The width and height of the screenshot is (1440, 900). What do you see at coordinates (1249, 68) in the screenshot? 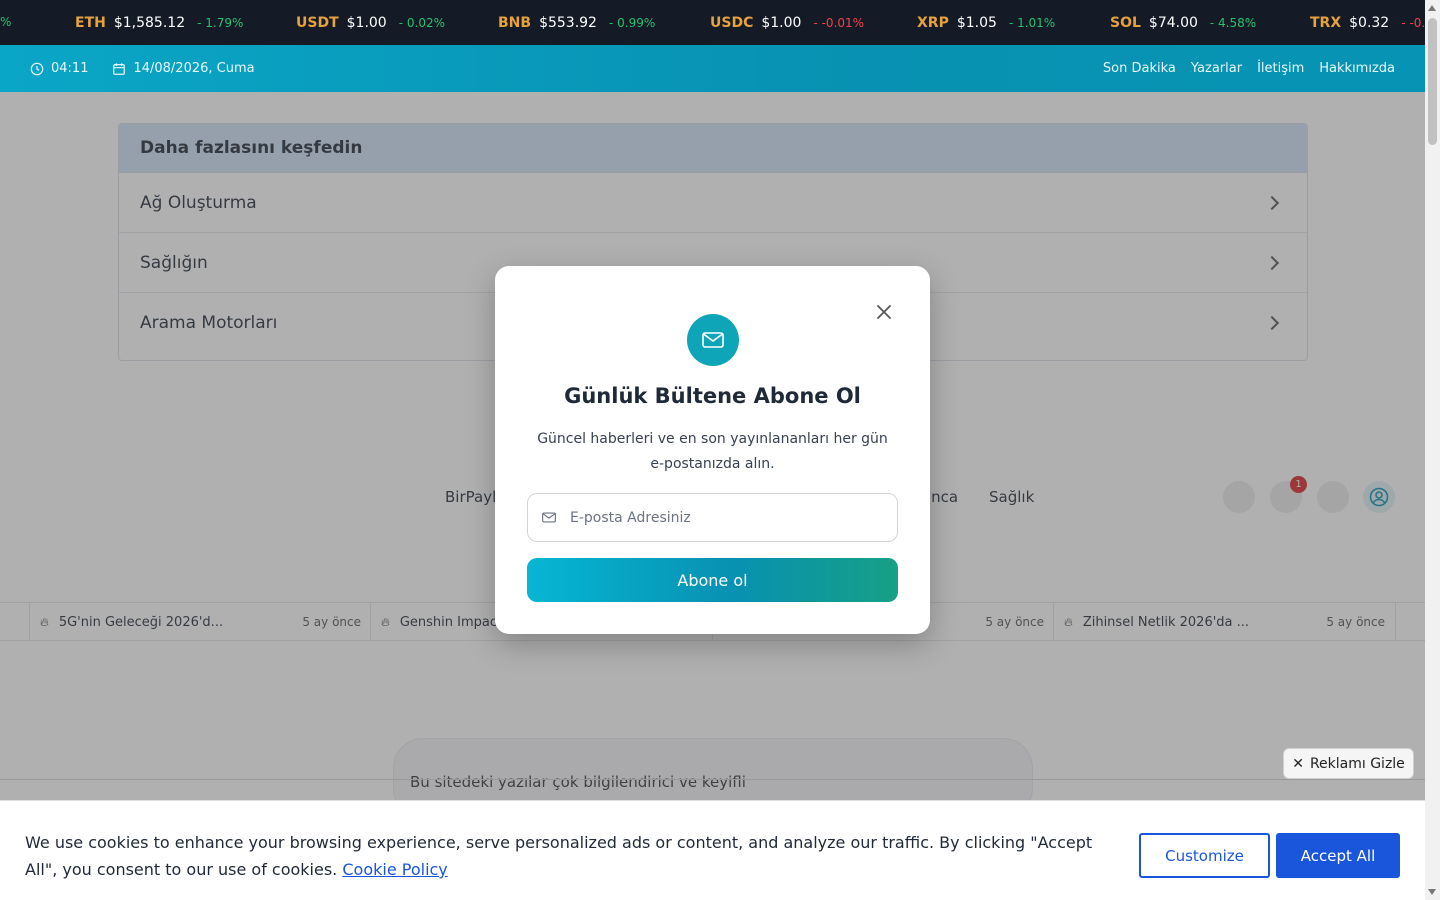
I see `top-nav-links: Son Dakika Yazarlar İletişim Hakkımızda` at bounding box center [1249, 68].